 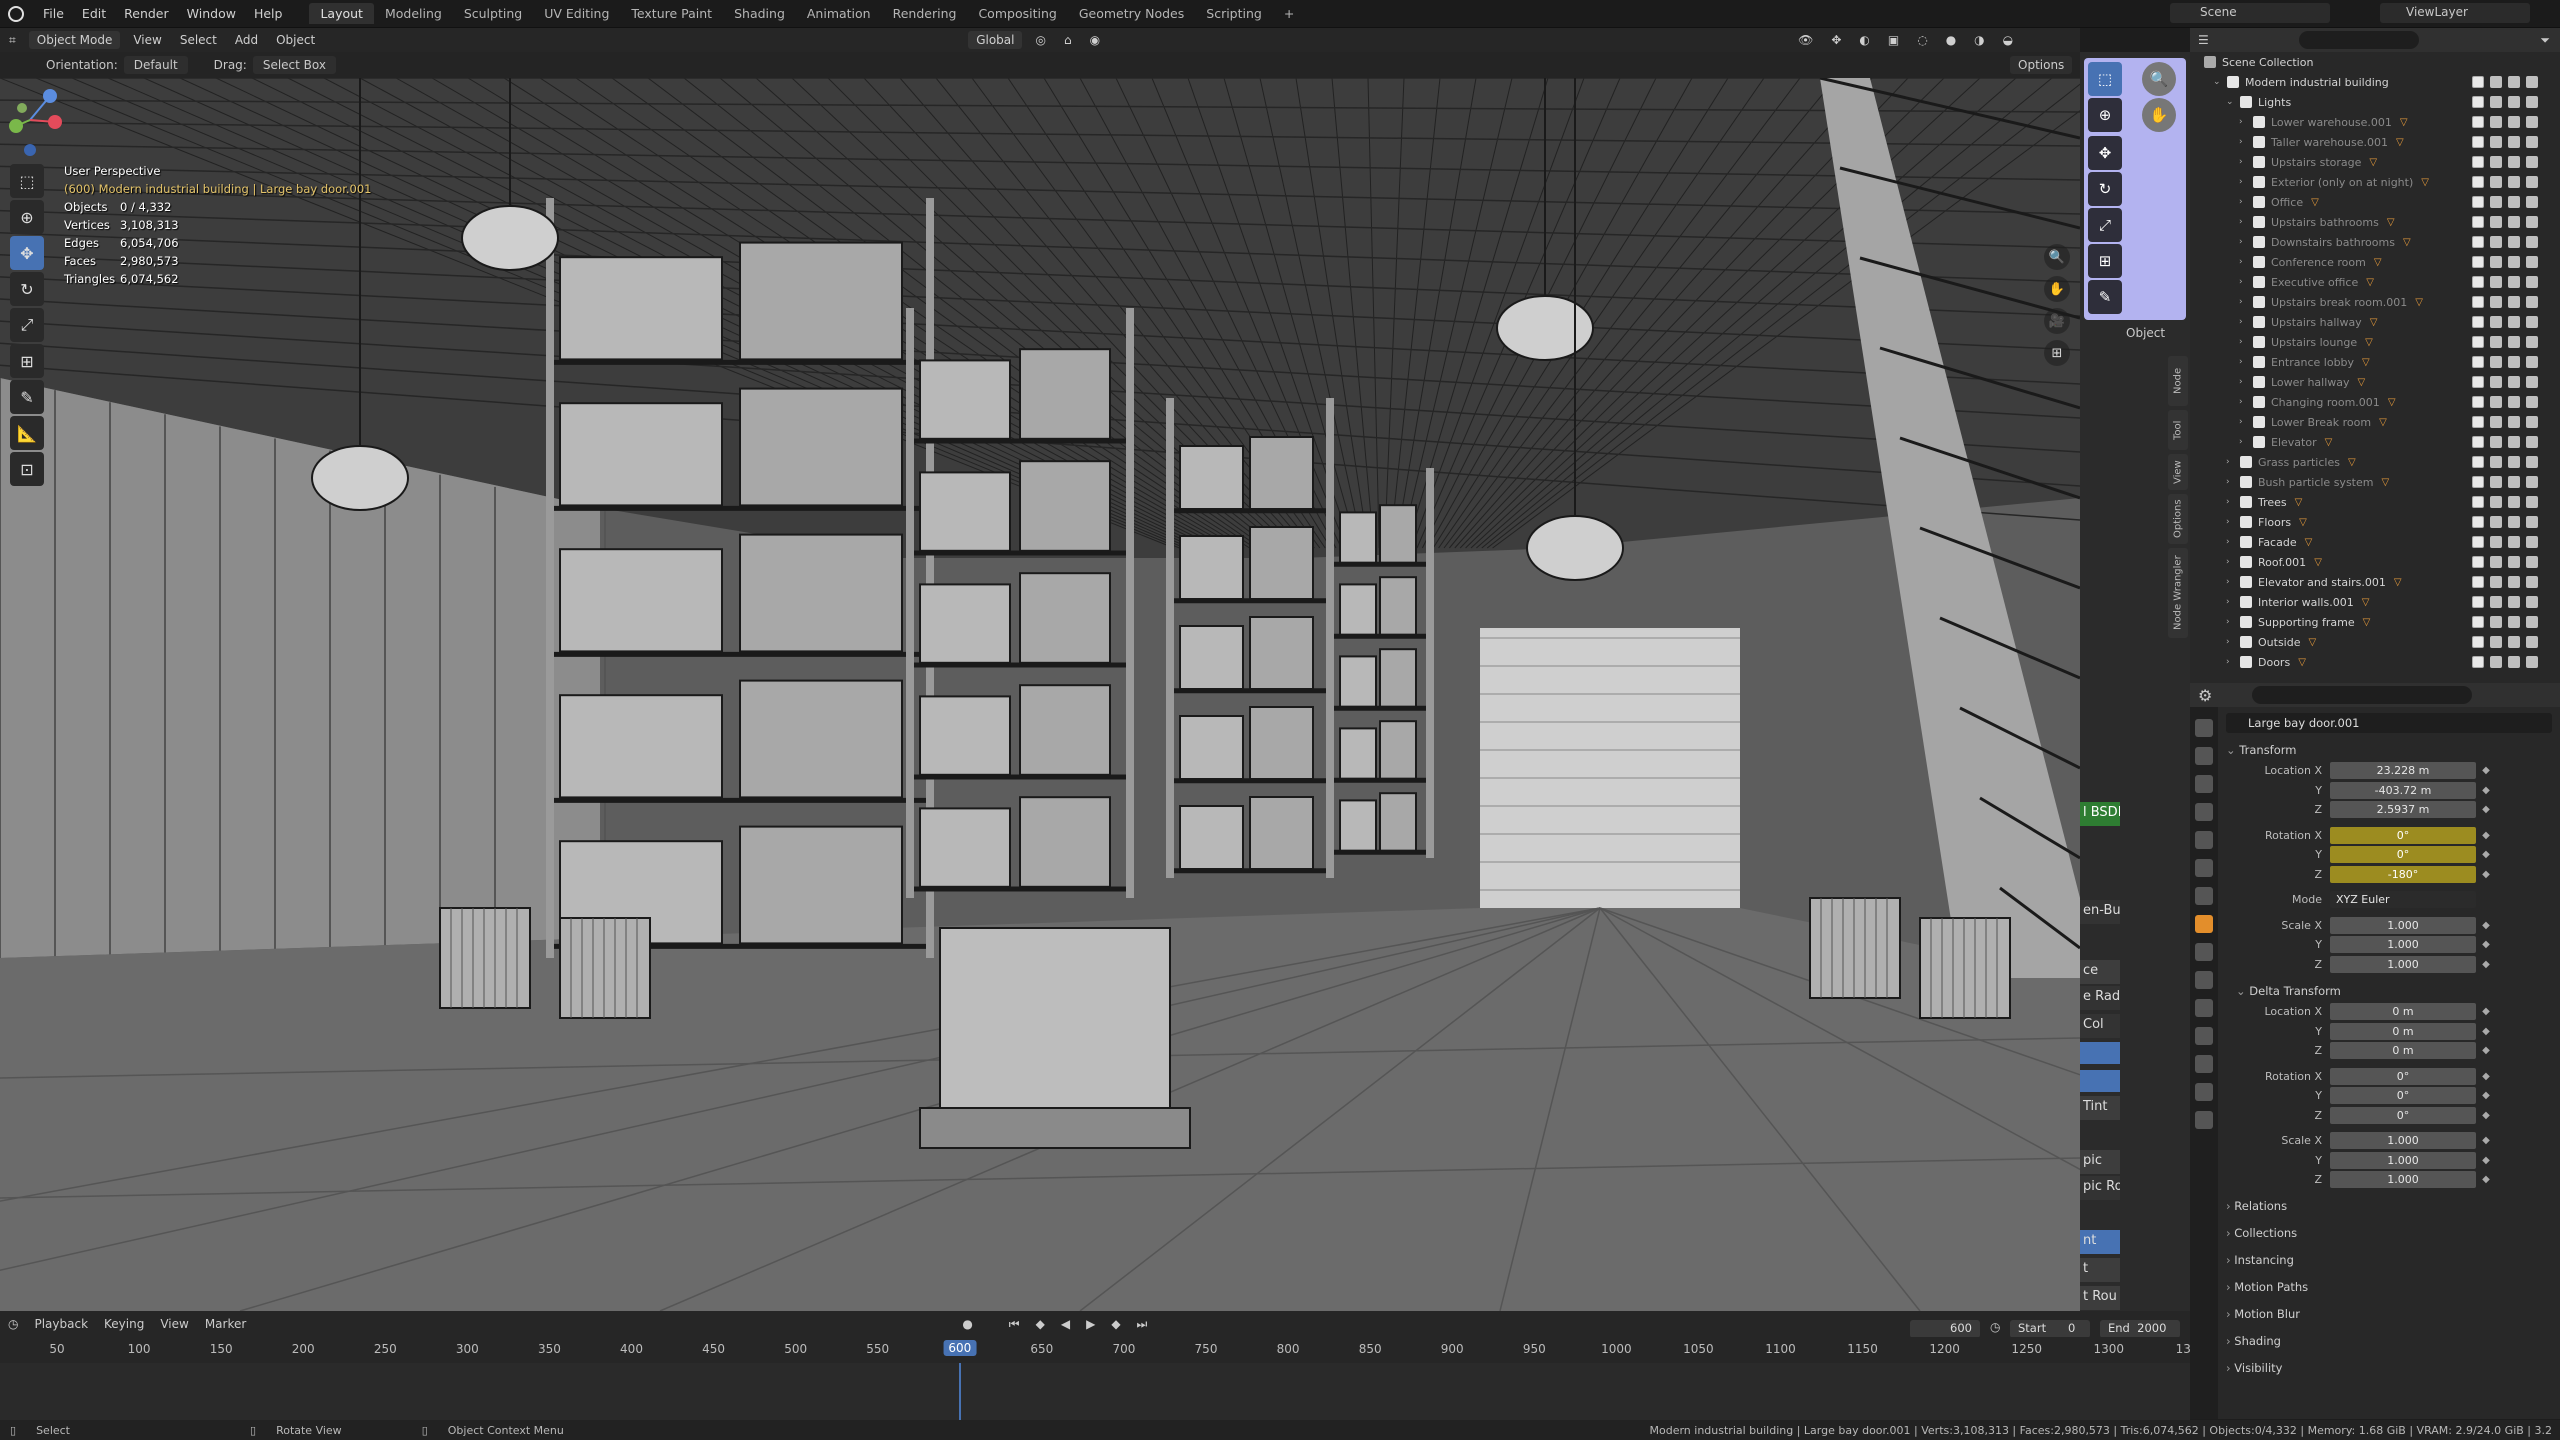 I want to click on collapsed-section: Relations, so click(x=2389, y=1208).